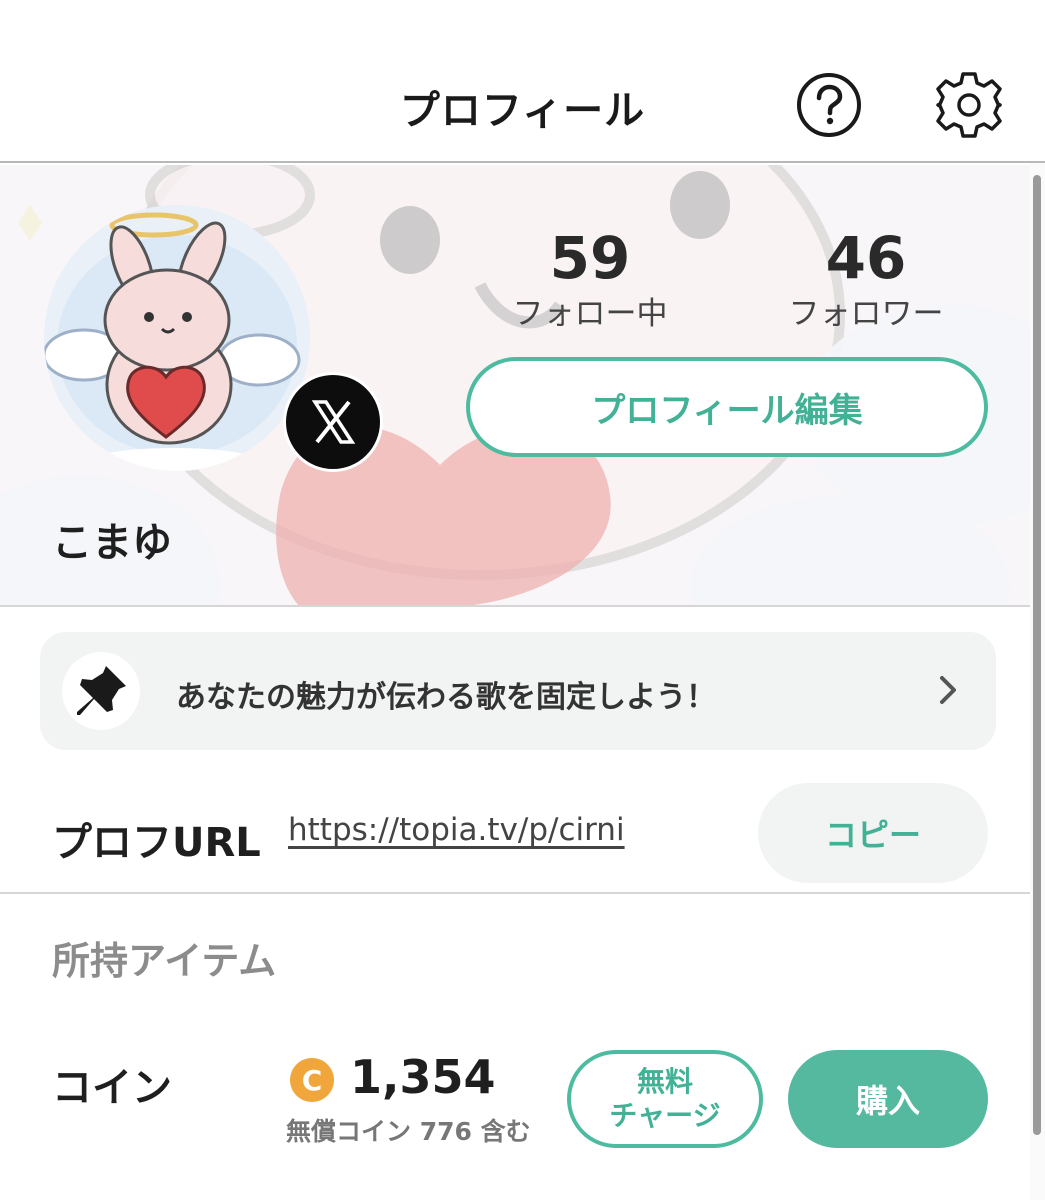 Image resolution: width=1045 pixels, height=1200 pixels. I want to click on following-count: 59, so click(590, 258).